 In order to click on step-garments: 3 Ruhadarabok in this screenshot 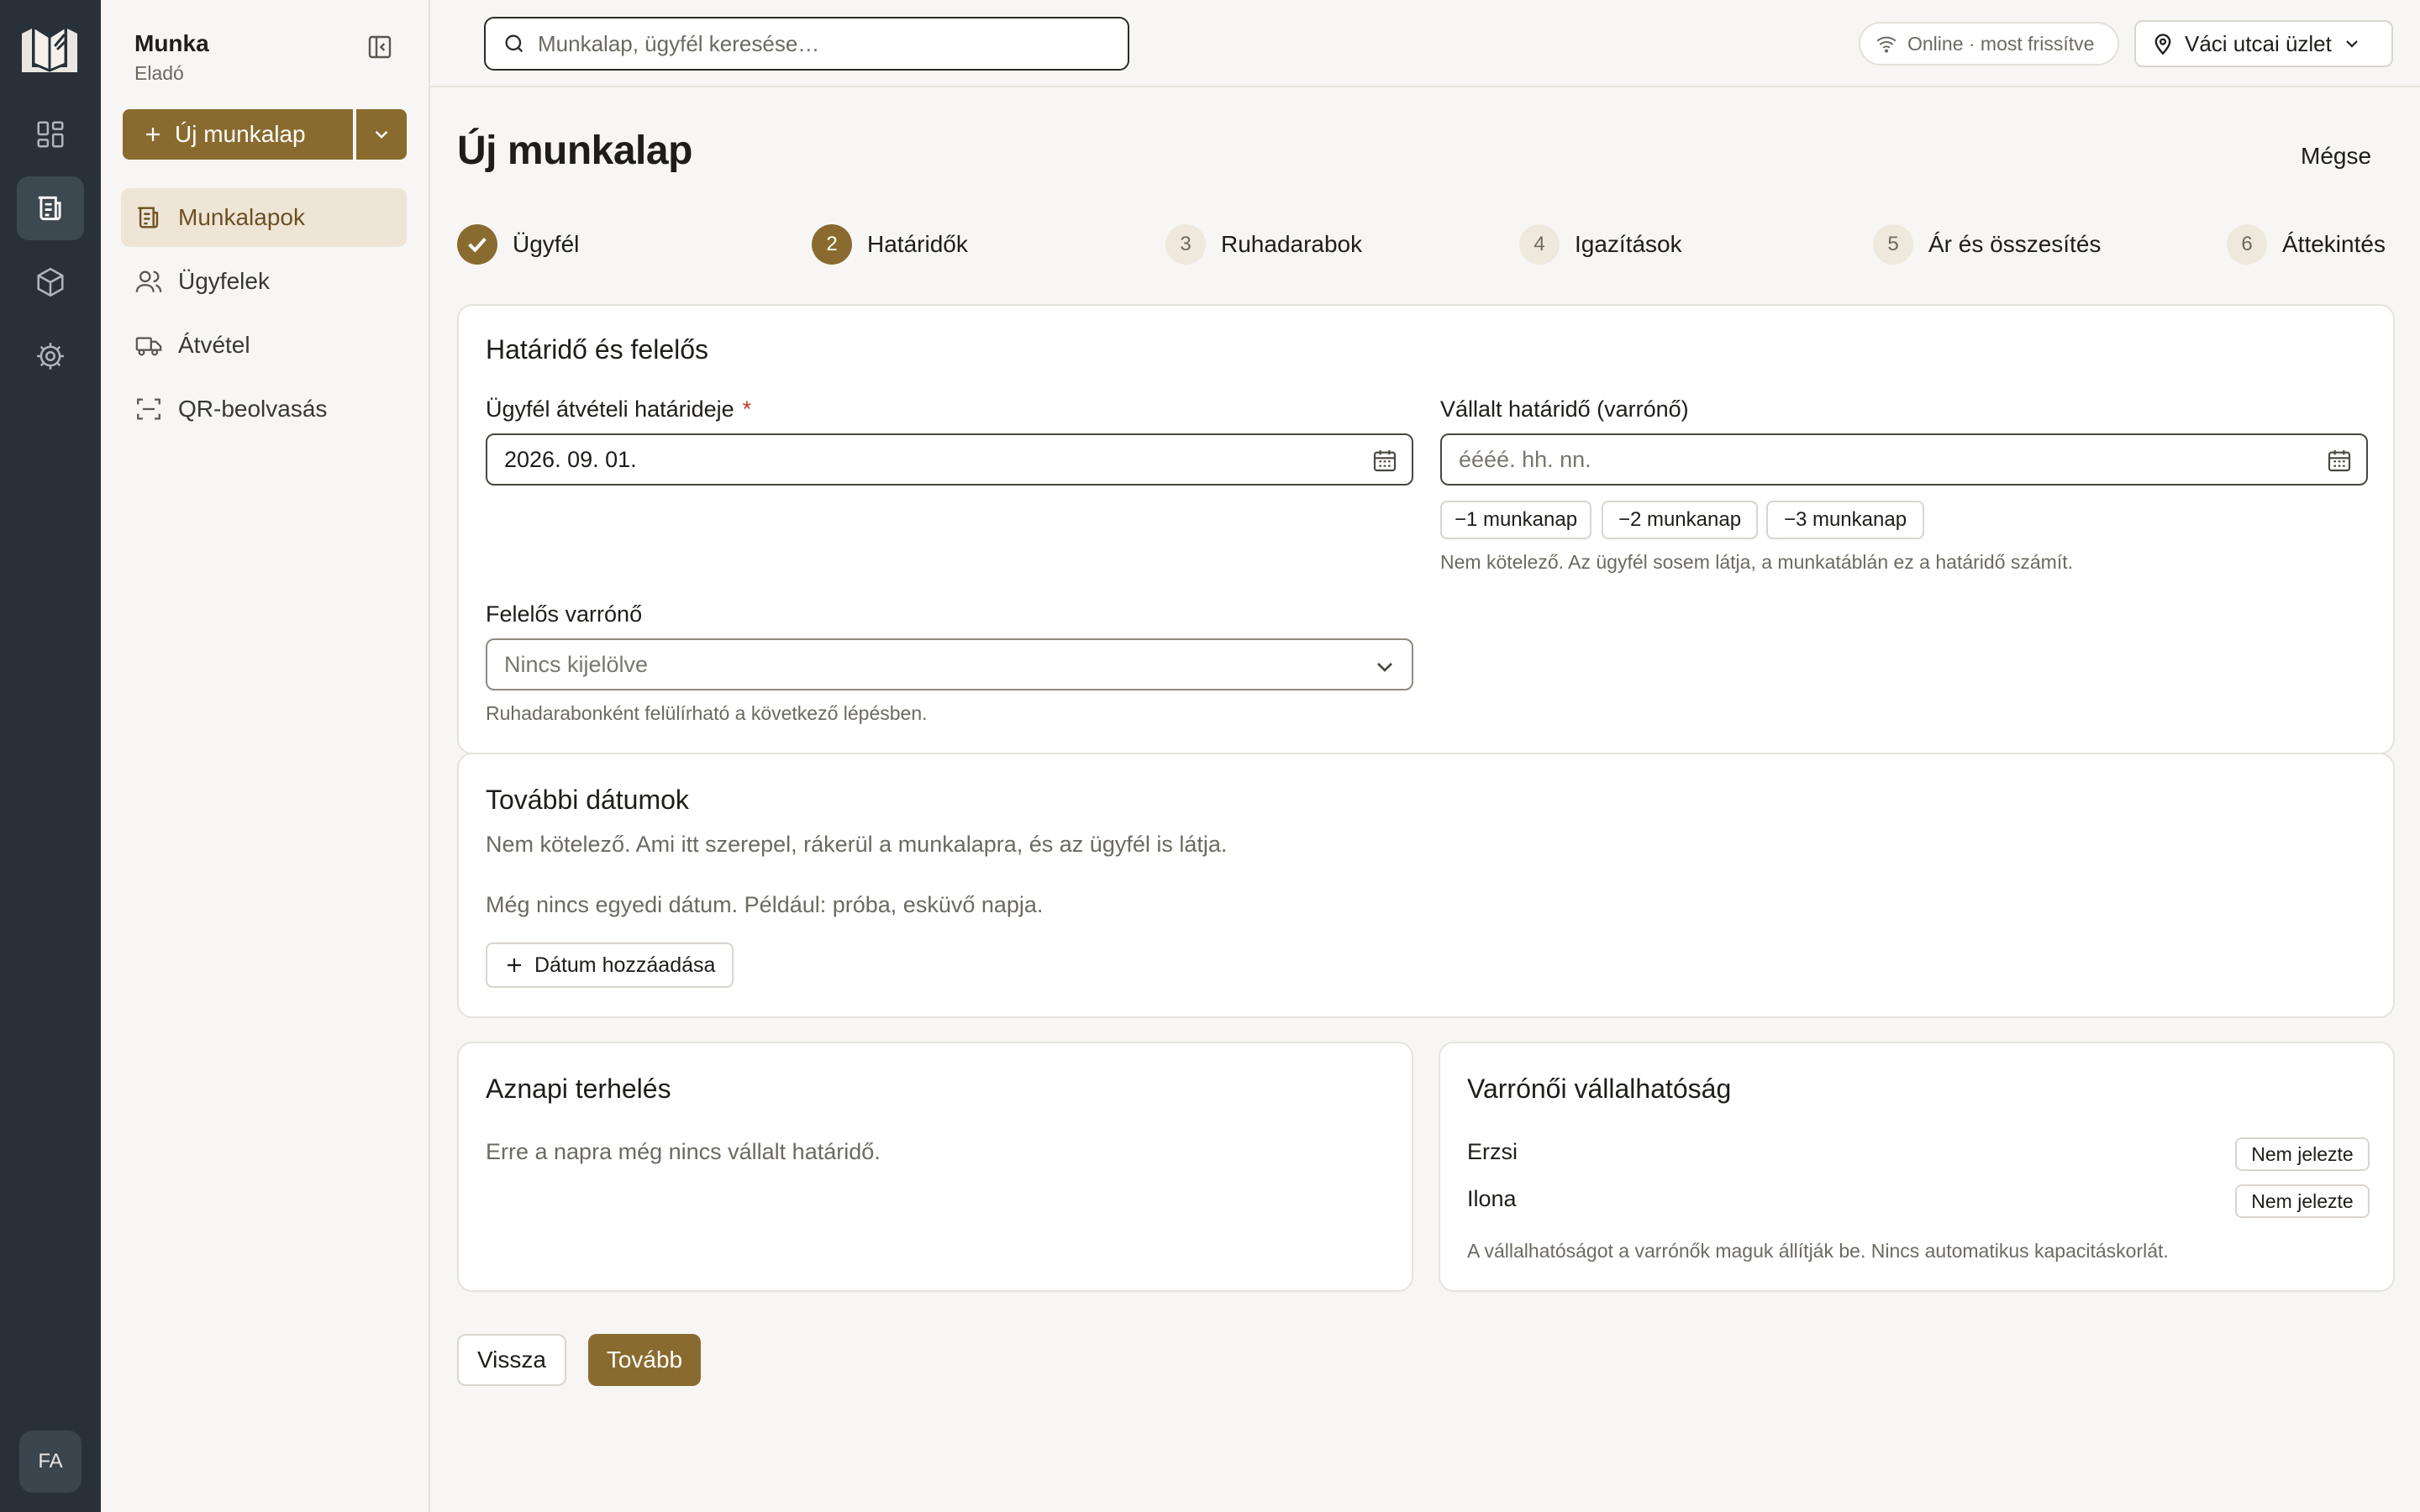, I will do `click(1263, 244)`.